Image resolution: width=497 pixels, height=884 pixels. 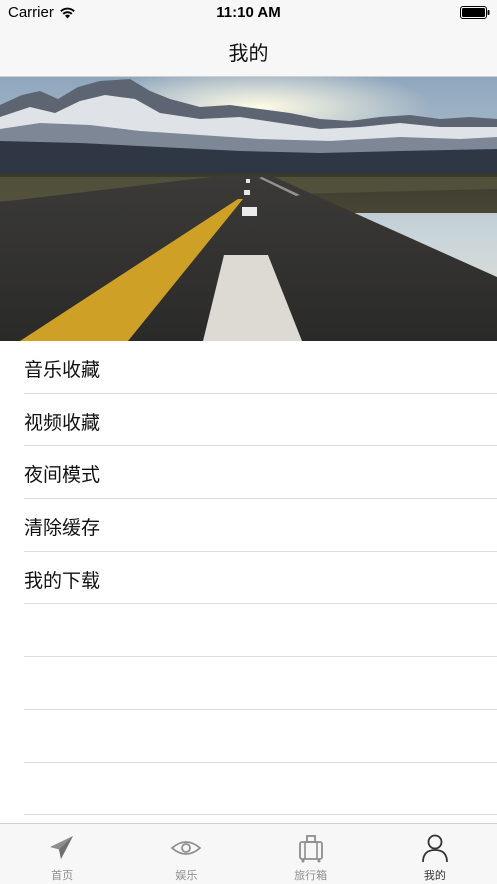 I want to click on navigation-bar: 我的, so click(x=248, y=51).